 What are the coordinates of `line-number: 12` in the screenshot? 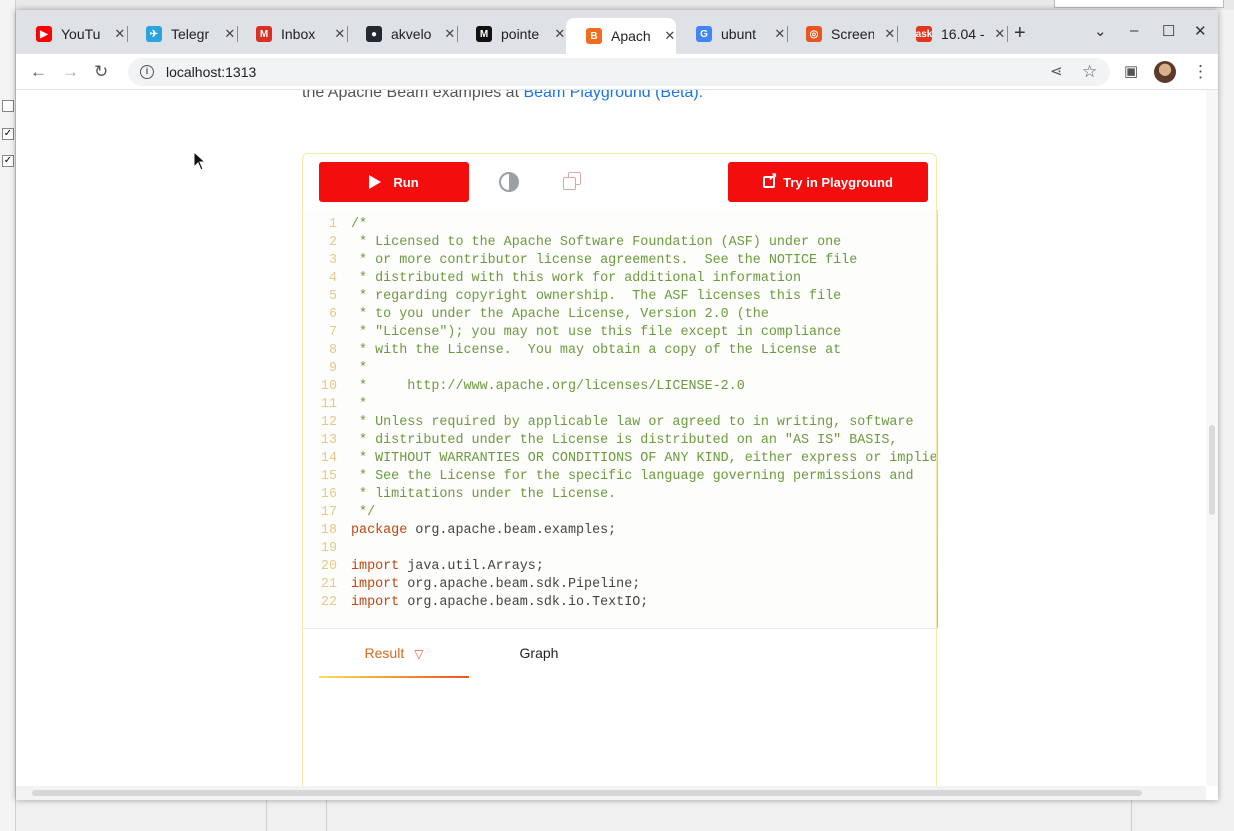 It's located at (328, 422).